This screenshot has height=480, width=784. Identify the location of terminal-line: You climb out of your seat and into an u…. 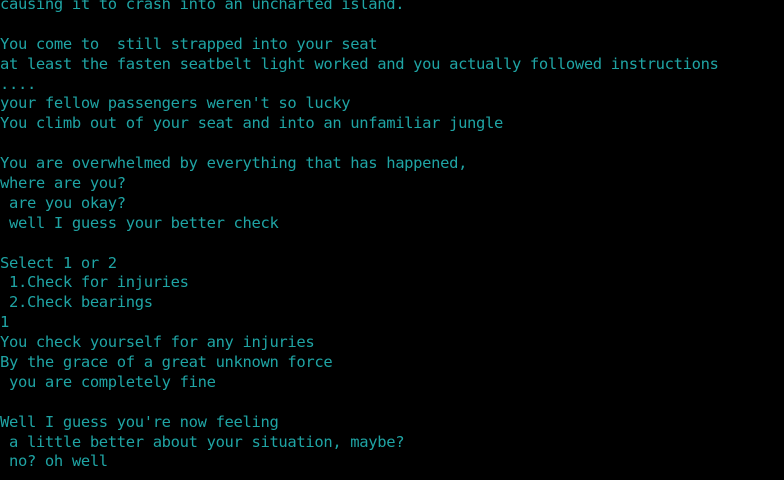
(251, 123).